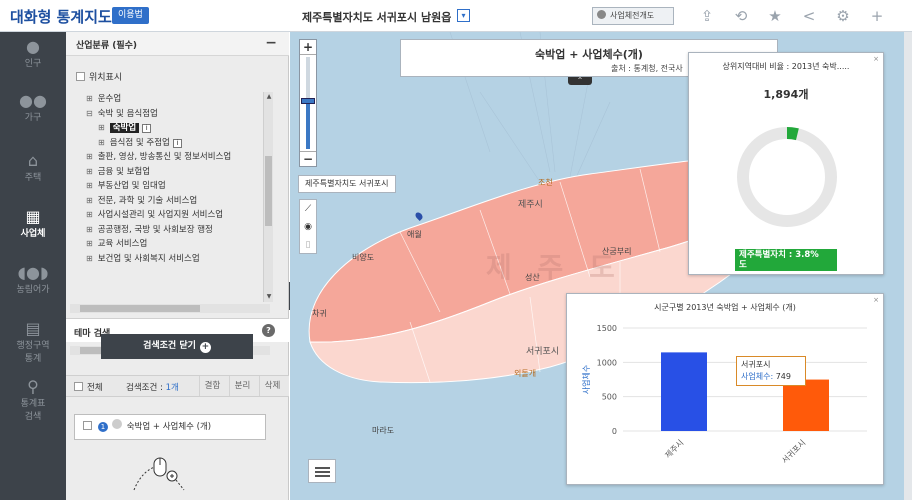  I want to click on app-logo: 대화형 통계지도, so click(61, 16).